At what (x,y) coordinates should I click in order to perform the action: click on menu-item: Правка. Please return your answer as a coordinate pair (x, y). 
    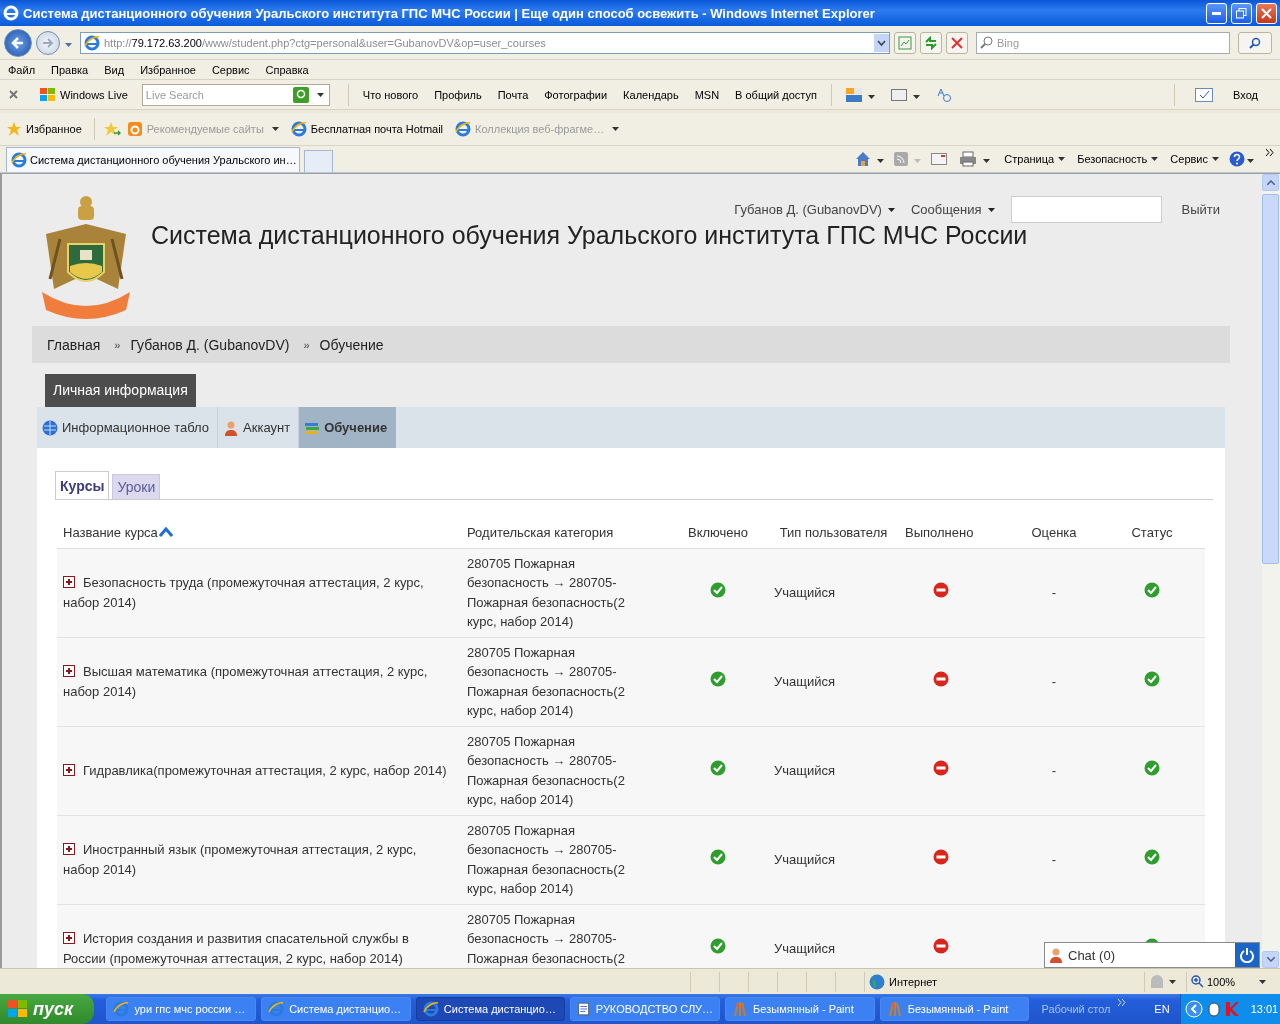
    Looking at the image, I should click on (70, 69).